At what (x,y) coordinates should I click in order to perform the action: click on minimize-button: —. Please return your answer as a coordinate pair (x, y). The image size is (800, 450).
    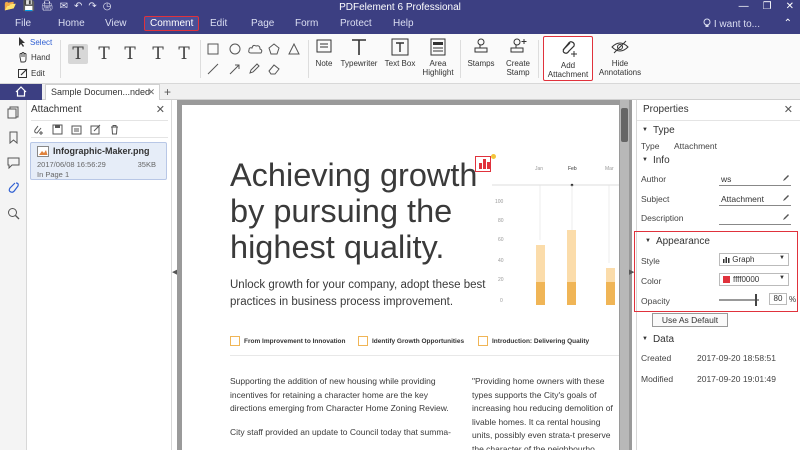
    Looking at the image, I should click on (744, 6).